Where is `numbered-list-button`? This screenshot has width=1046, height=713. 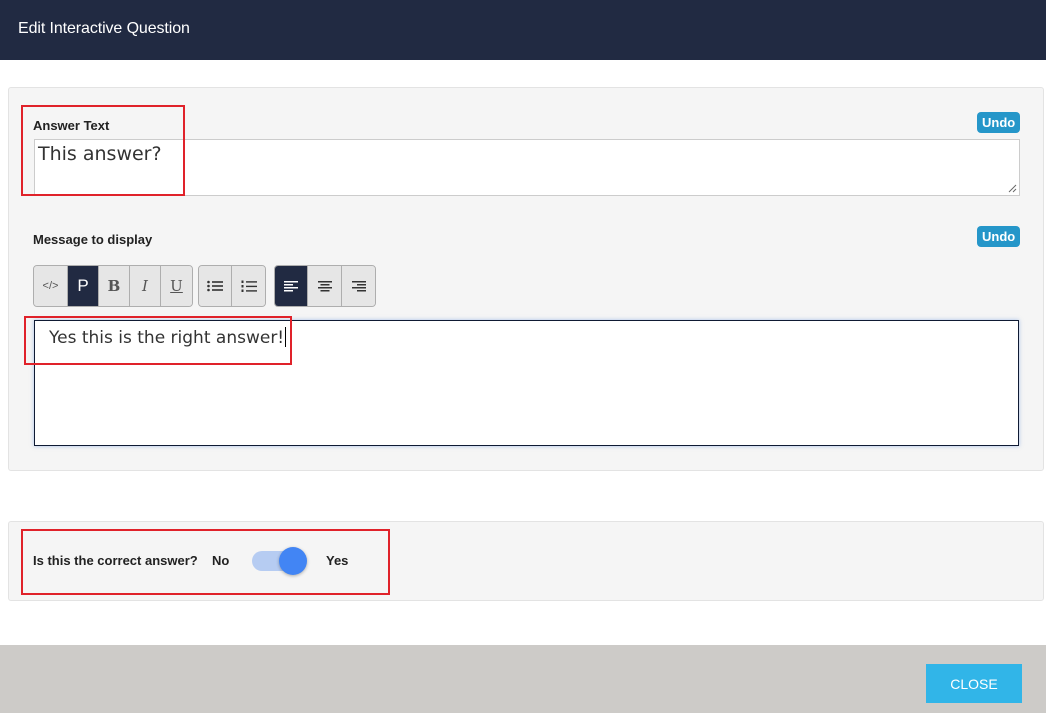 numbered-list-button is located at coordinates (248, 286).